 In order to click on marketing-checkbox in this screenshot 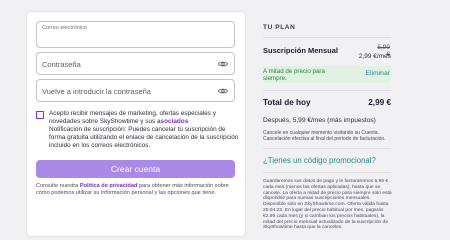, I will do `click(40, 115)`.